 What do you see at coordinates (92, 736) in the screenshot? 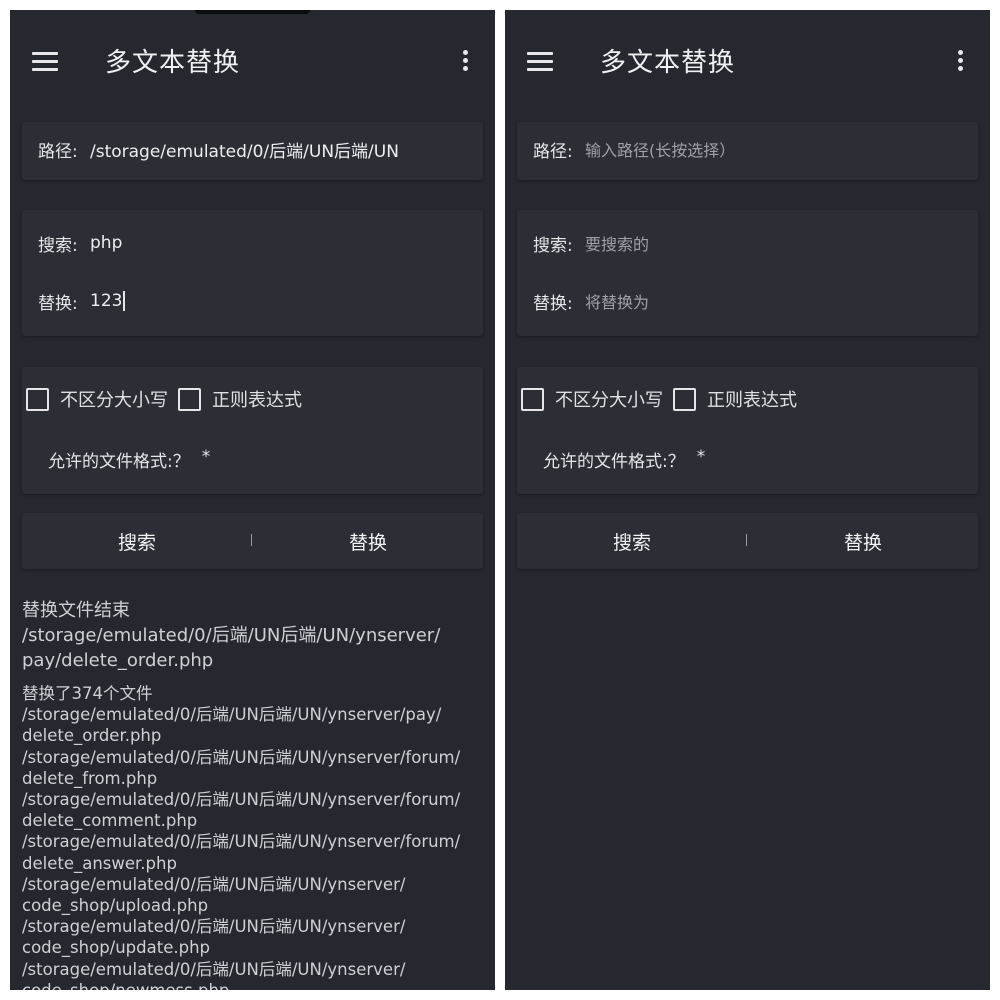
I see `log-line: delete_order.php` at bounding box center [92, 736].